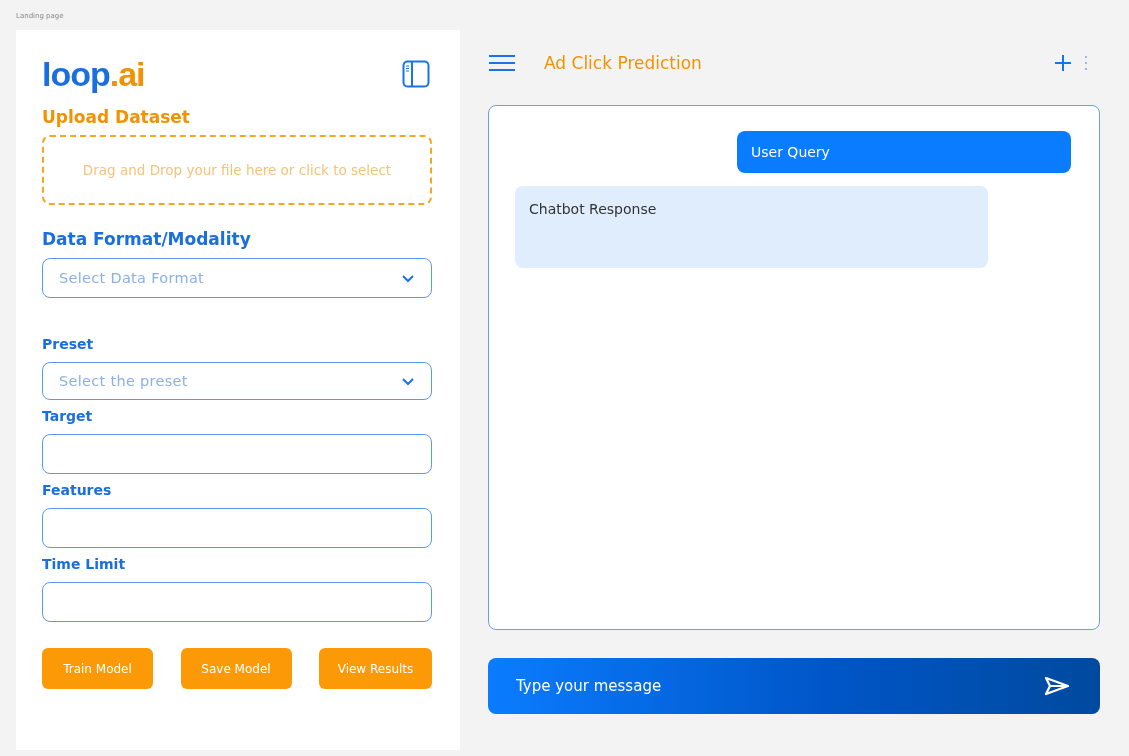 This screenshot has height=756, width=1129. Describe the element at coordinates (904, 152) in the screenshot. I see `message-bubble: User Query` at that location.